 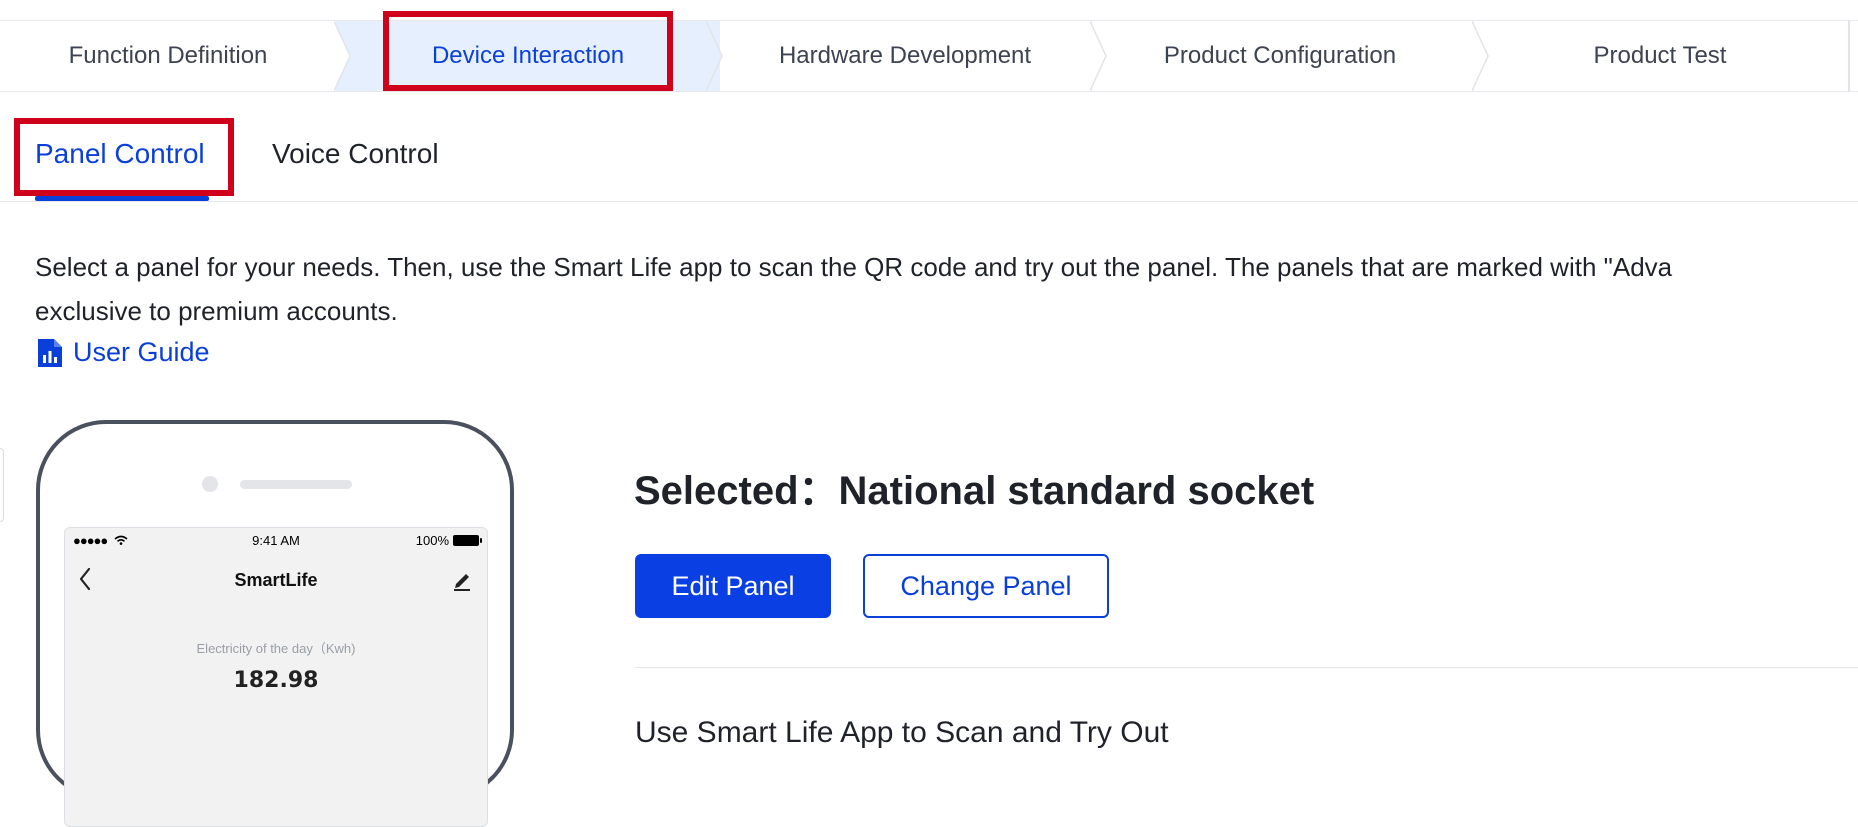 I want to click on section-divider, so click(x=1246, y=667).